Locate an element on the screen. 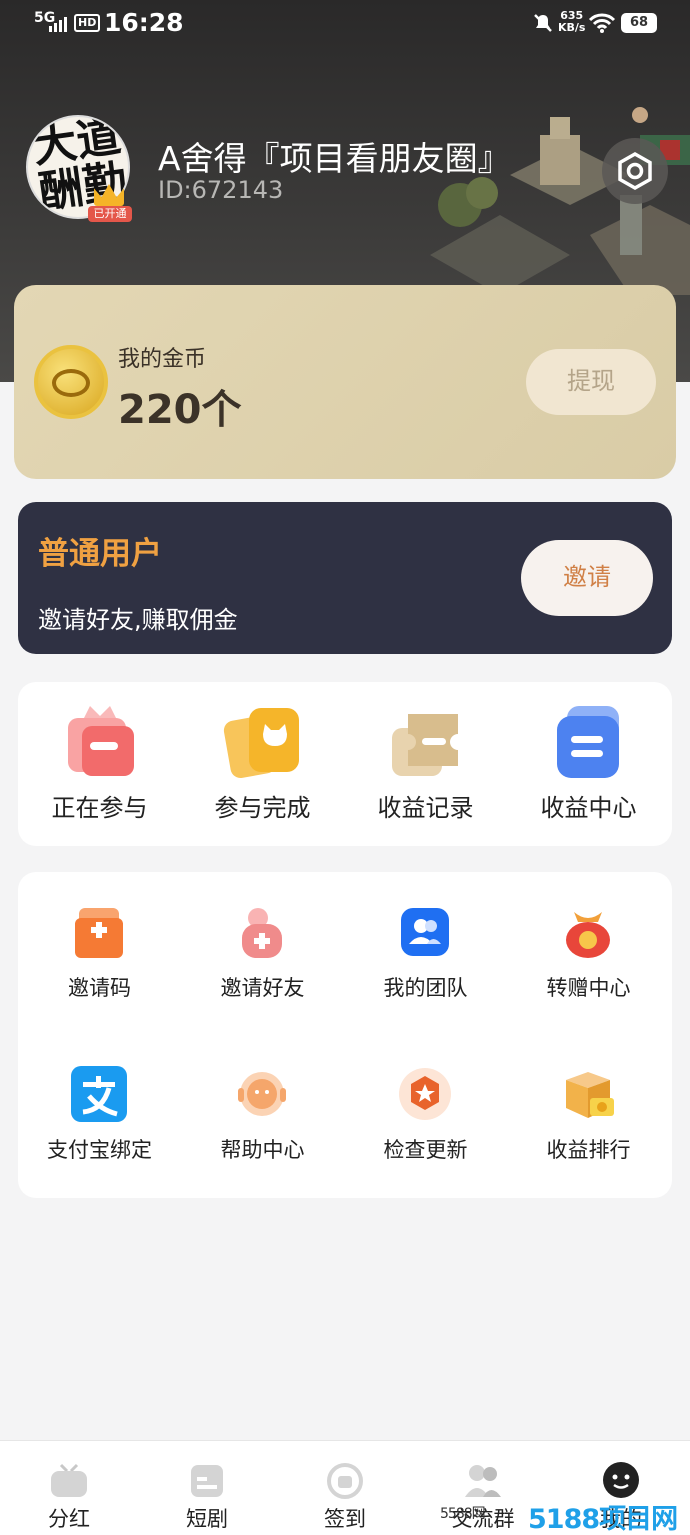 Image resolution: width=690 pixels, height=1535 pixels. membership-level: 普通用户 is located at coordinates (100, 554).